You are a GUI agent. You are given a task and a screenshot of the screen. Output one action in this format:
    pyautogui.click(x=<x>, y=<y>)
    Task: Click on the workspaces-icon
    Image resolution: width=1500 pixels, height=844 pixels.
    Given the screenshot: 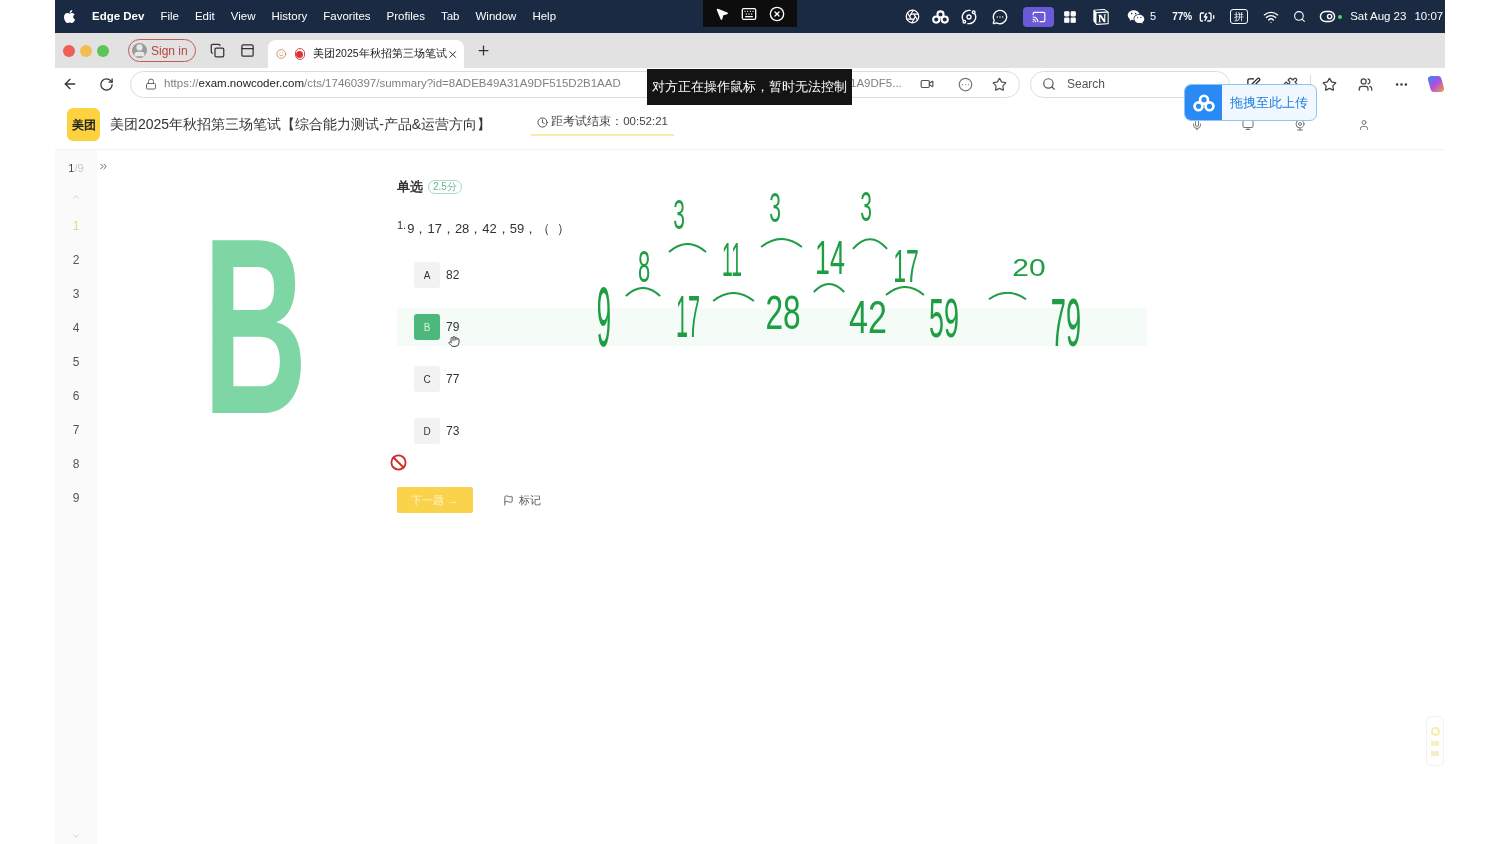 What is the action you would take?
    pyautogui.click(x=217, y=50)
    